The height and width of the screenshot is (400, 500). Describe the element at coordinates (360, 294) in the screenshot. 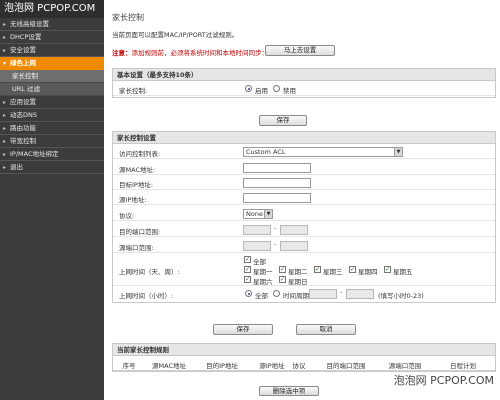

I see `hours-end-input` at that location.